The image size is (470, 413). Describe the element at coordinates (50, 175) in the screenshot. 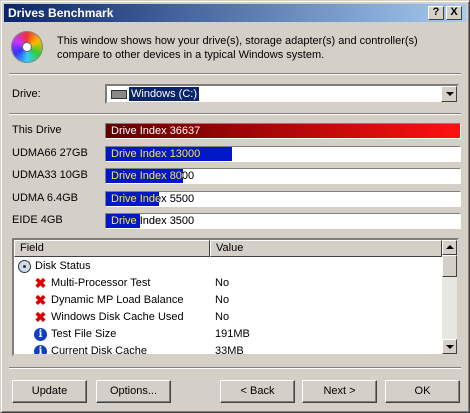

I see `benchmark-label: UDMA33 10GB` at that location.